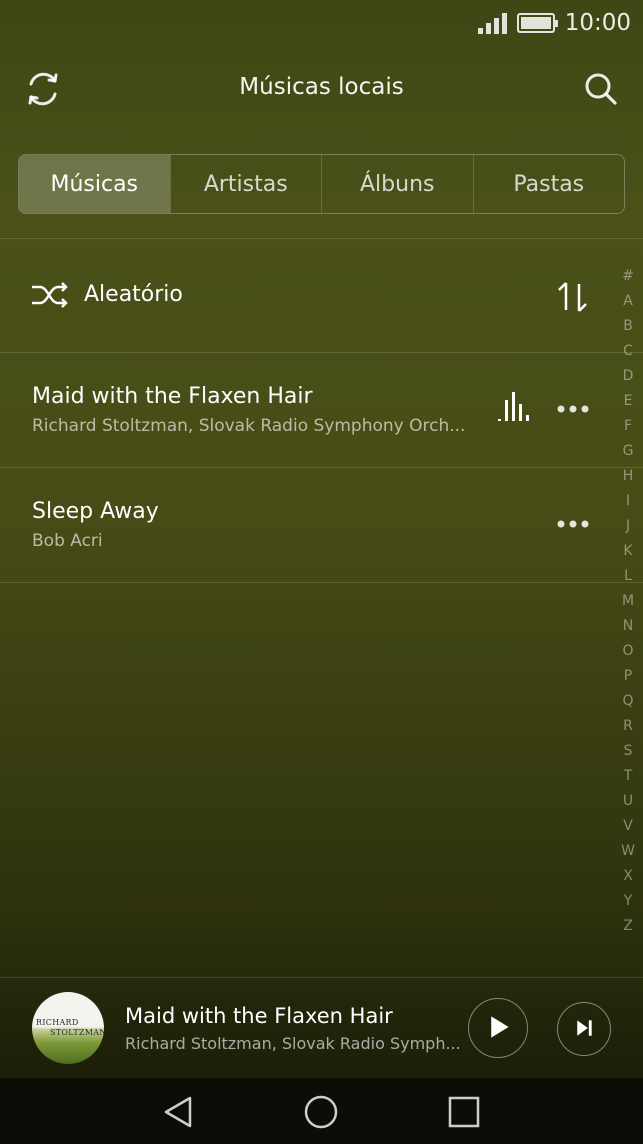 The image size is (643, 1144). I want to click on tab-musicas: Músicas, so click(94, 184).